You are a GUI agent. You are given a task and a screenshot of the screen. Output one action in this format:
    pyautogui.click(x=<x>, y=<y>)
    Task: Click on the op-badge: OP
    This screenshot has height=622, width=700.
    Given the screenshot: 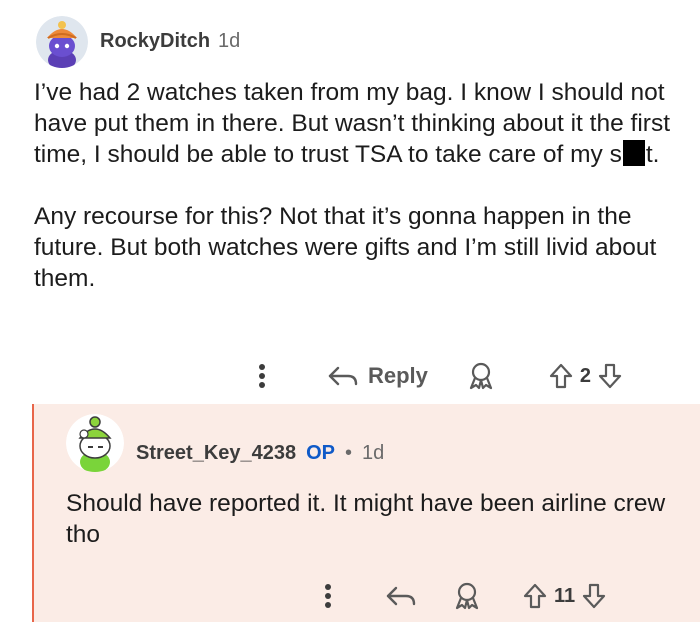 What is the action you would take?
    pyautogui.click(x=321, y=453)
    